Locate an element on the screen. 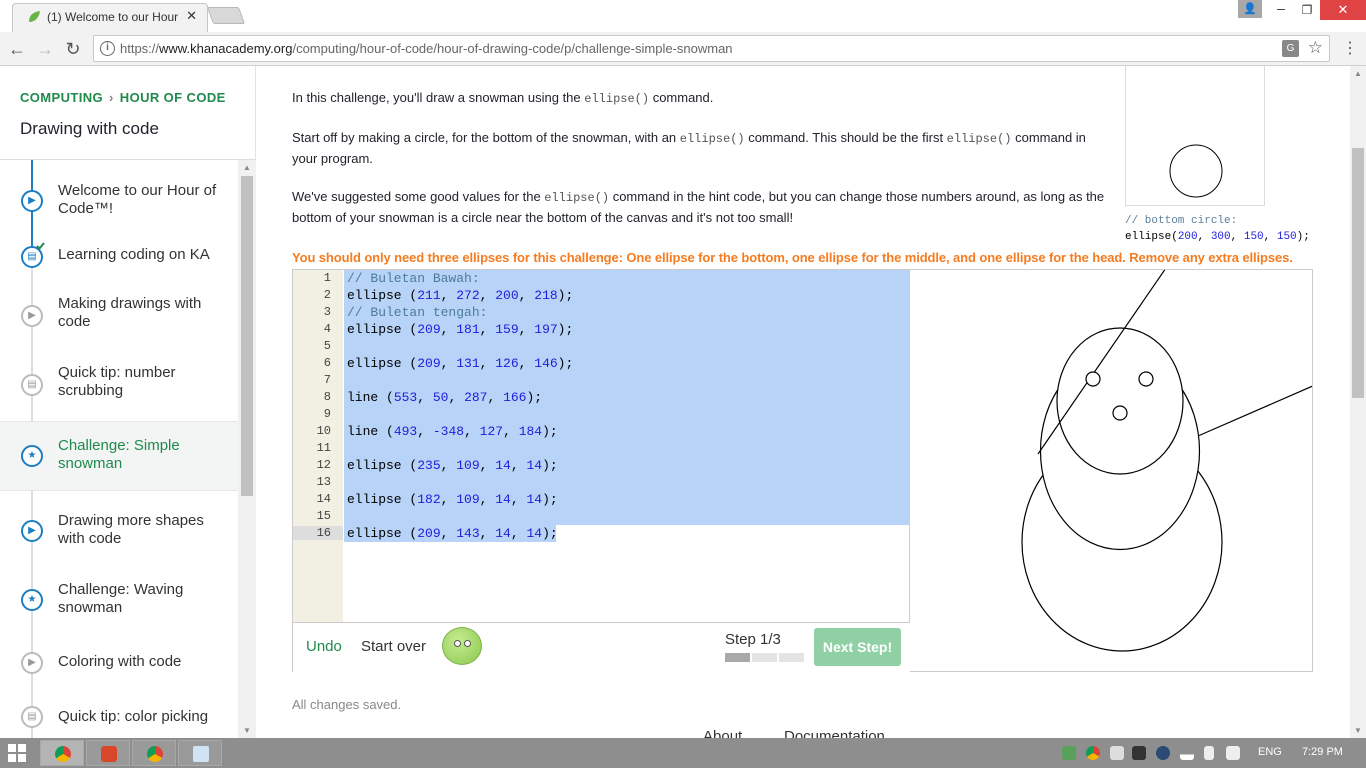  sidebar-item-color-picking: ▤ Quick tip: color picking is located at coordinates (119, 716).